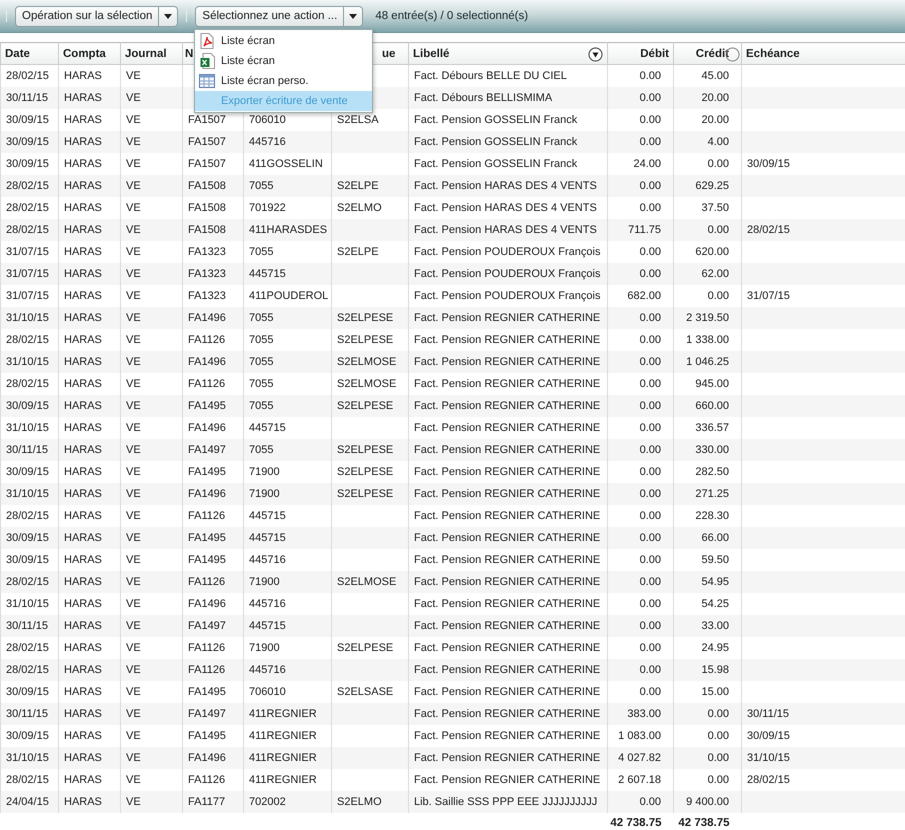 This screenshot has width=905, height=830. Describe the element at coordinates (89, 53) in the screenshot. I see `column-header: Compta` at that location.